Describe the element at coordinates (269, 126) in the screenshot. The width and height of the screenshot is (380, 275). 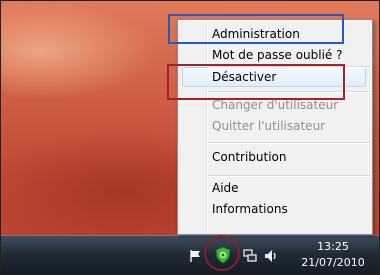
I see `menu-item-quit-user: Quitter l'utilisateur` at that location.